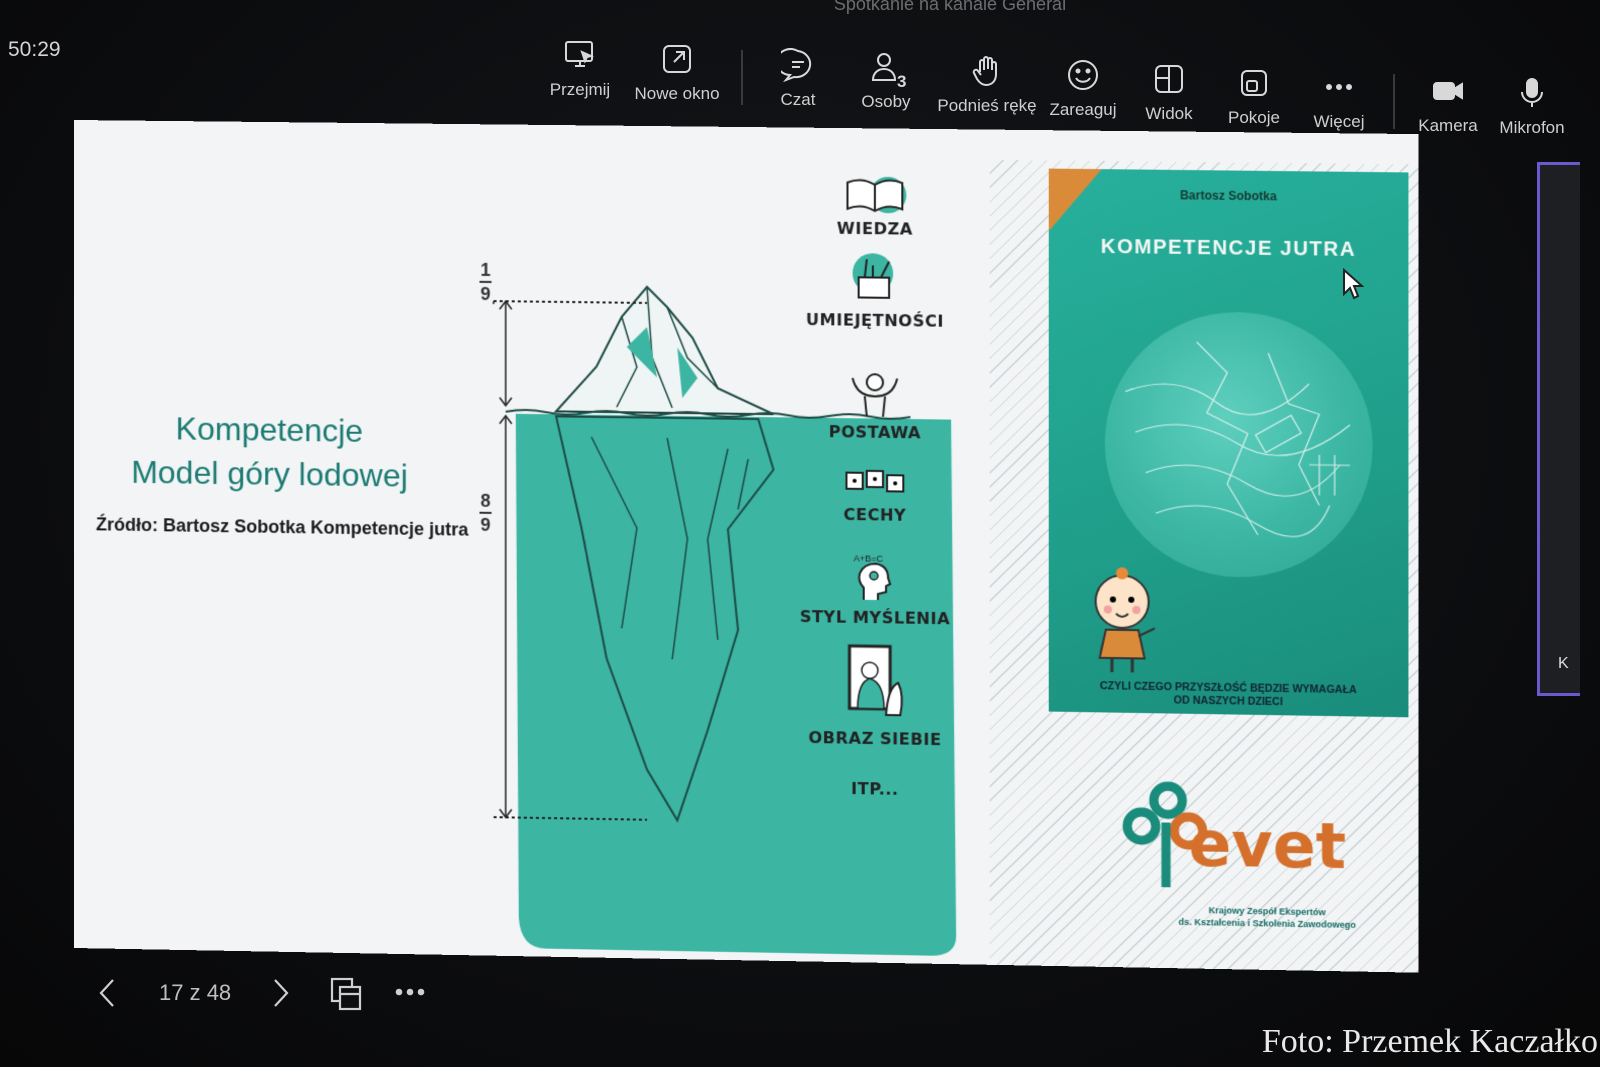 The image size is (1600, 1067). What do you see at coordinates (987, 105) in the screenshot?
I see `raise-hand-label: Podnieś rękę` at bounding box center [987, 105].